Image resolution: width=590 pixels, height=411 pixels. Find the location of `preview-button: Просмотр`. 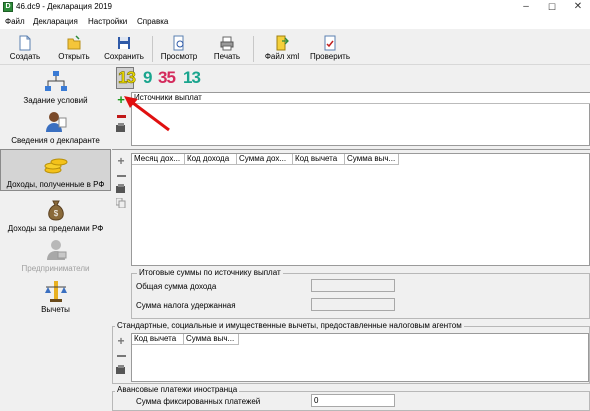

preview-button: Просмотр is located at coordinates (179, 48).